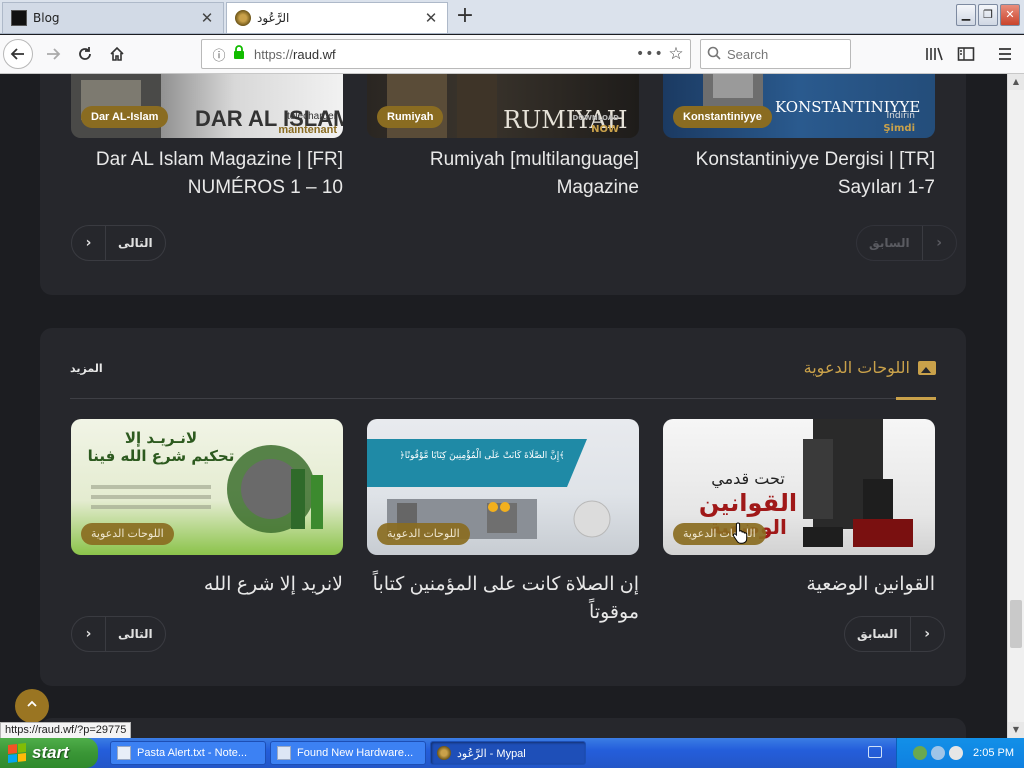 This screenshot has height=768, width=1024. What do you see at coordinates (938, 753) in the screenshot?
I see `volume-icon` at bounding box center [938, 753].